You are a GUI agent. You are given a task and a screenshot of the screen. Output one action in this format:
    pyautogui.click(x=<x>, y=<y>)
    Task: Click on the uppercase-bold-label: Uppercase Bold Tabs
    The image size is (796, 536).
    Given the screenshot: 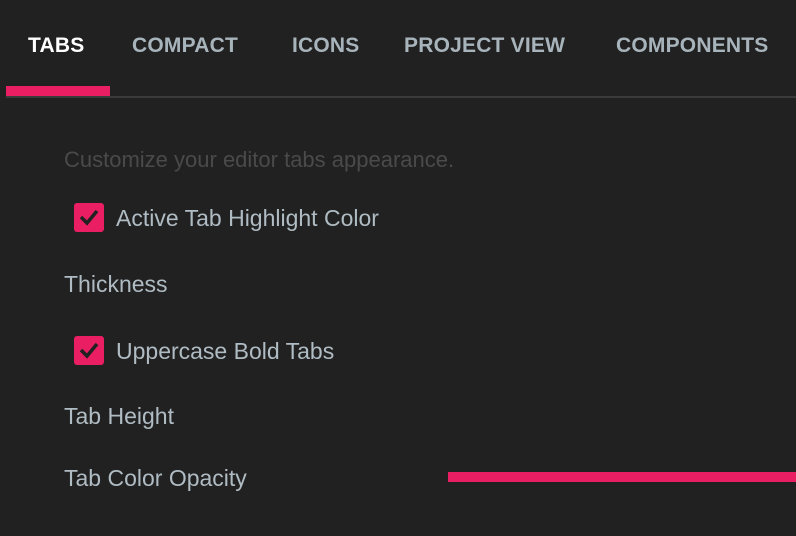 What is the action you would take?
    pyautogui.click(x=225, y=351)
    